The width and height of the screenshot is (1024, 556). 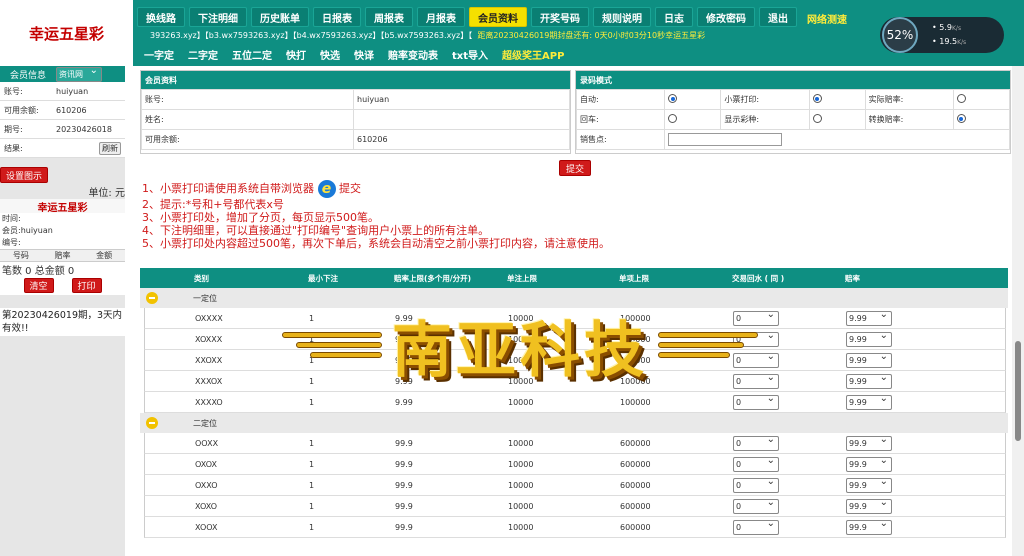 What do you see at coordinates (247, 119) in the screenshot?
I see `member-label: 姓名:` at bounding box center [247, 119].